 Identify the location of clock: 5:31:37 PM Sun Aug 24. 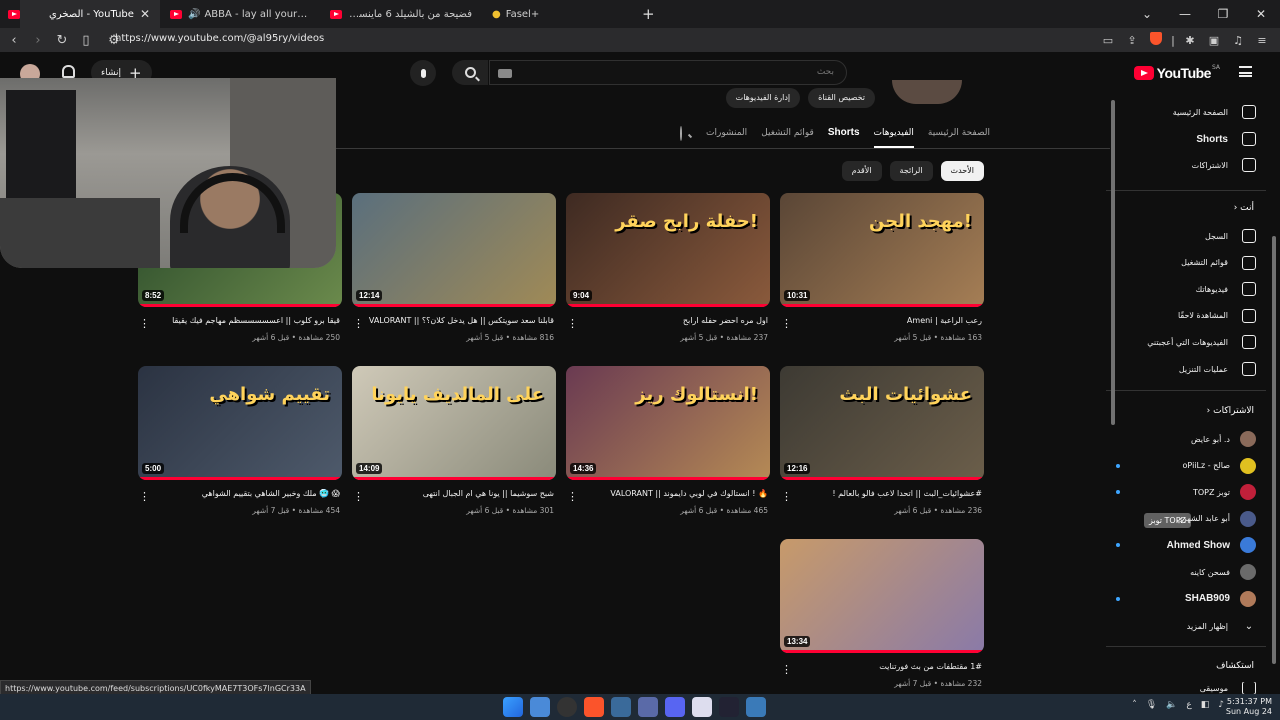
(1249, 707).